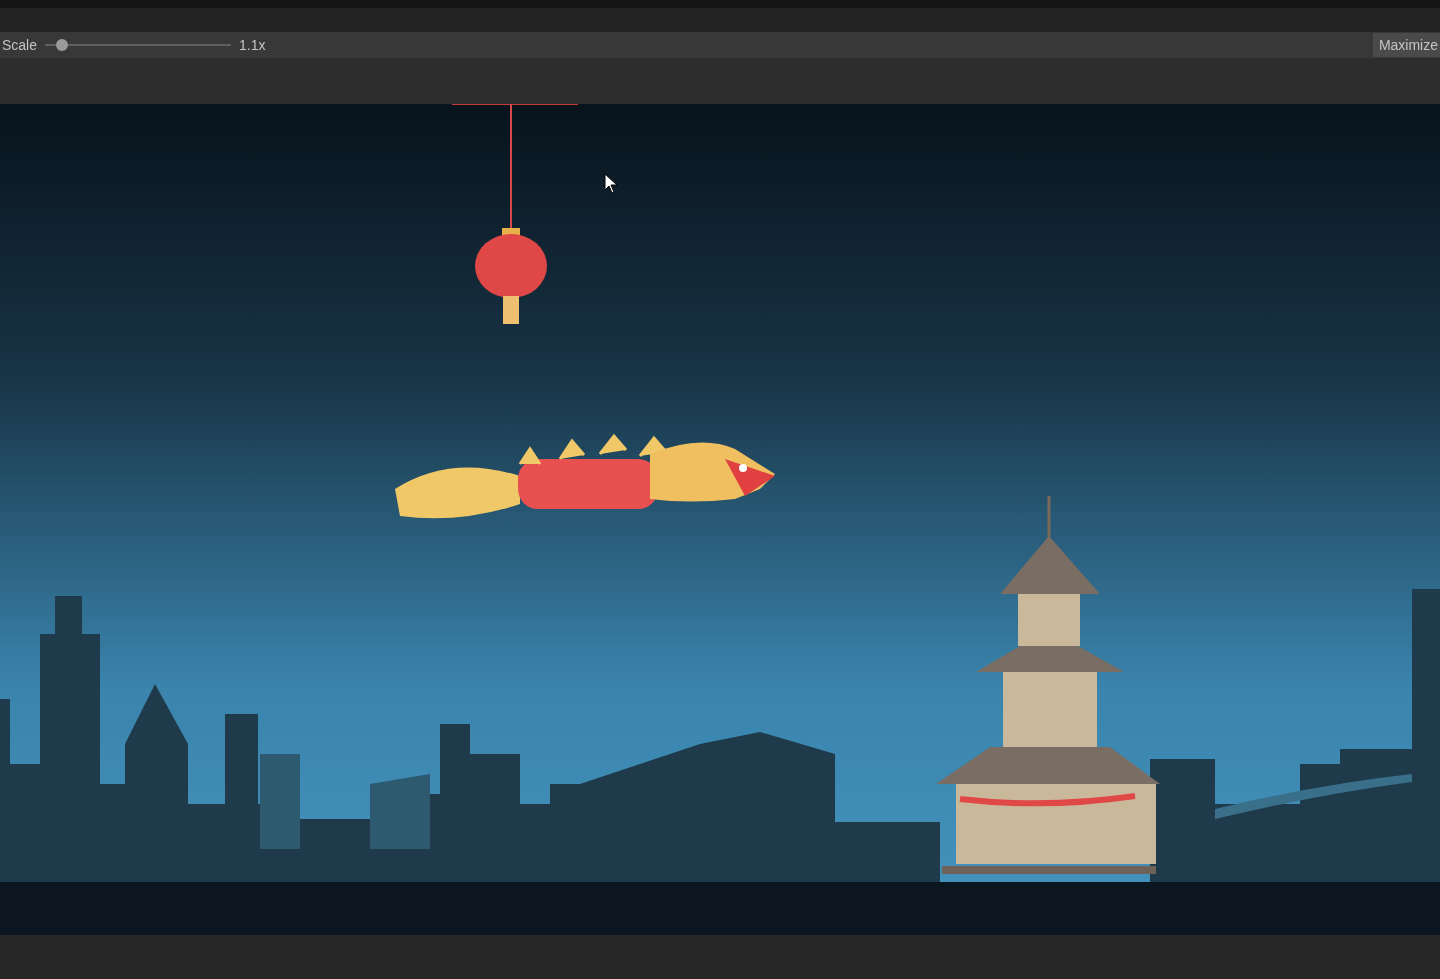 The width and height of the screenshot is (1440, 979). What do you see at coordinates (252, 45) in the screenshot?
I see `scale-value: 1.1x` at bounding box center [252, 45].